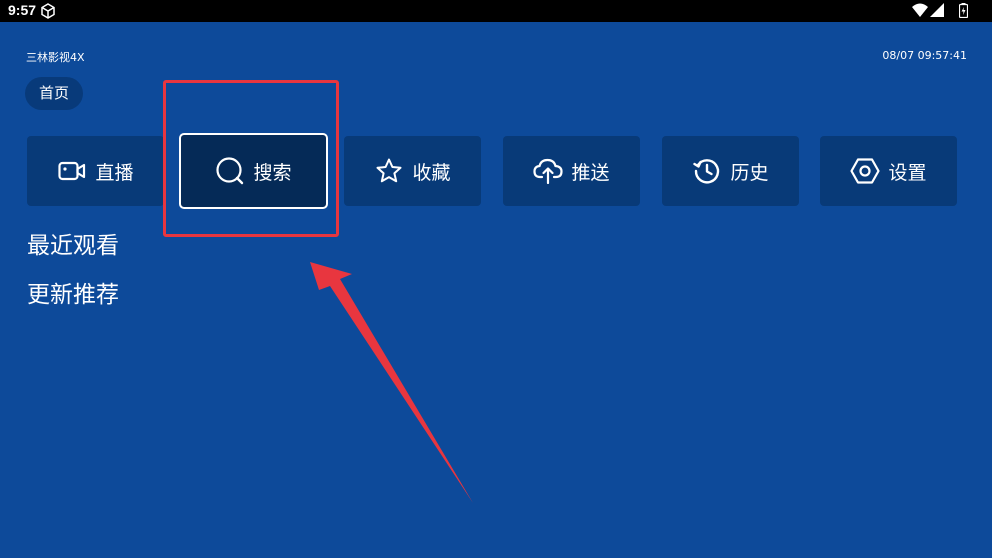 The image size is (992, 558). I want to click on video-camera-icon, so click(72, 171).